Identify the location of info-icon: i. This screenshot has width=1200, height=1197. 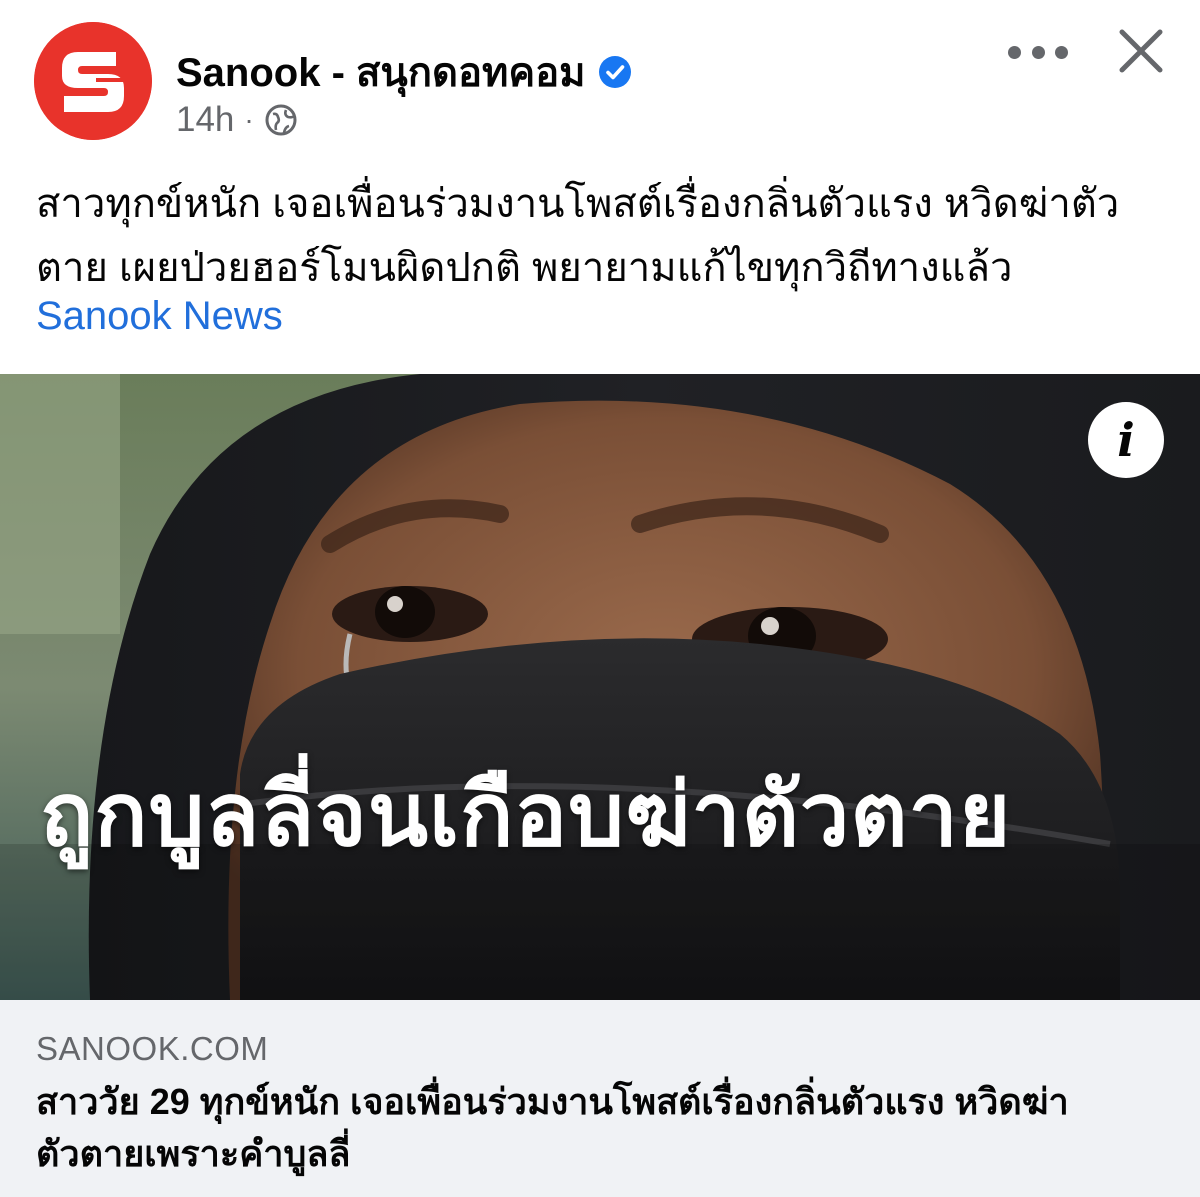
(1126, 440).